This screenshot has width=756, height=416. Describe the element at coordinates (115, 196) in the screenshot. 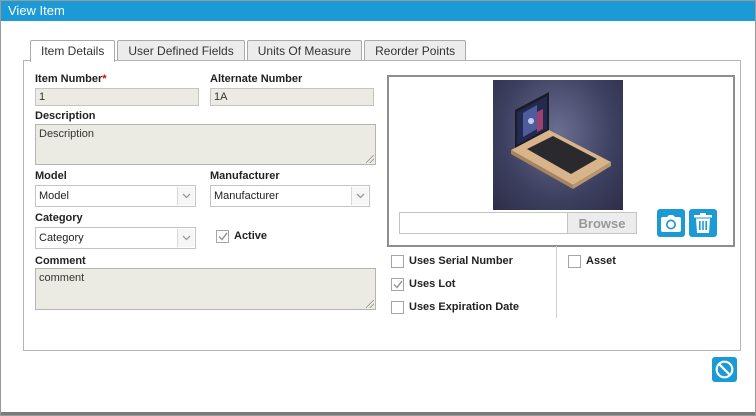

I see `model-select: Model` at that location.